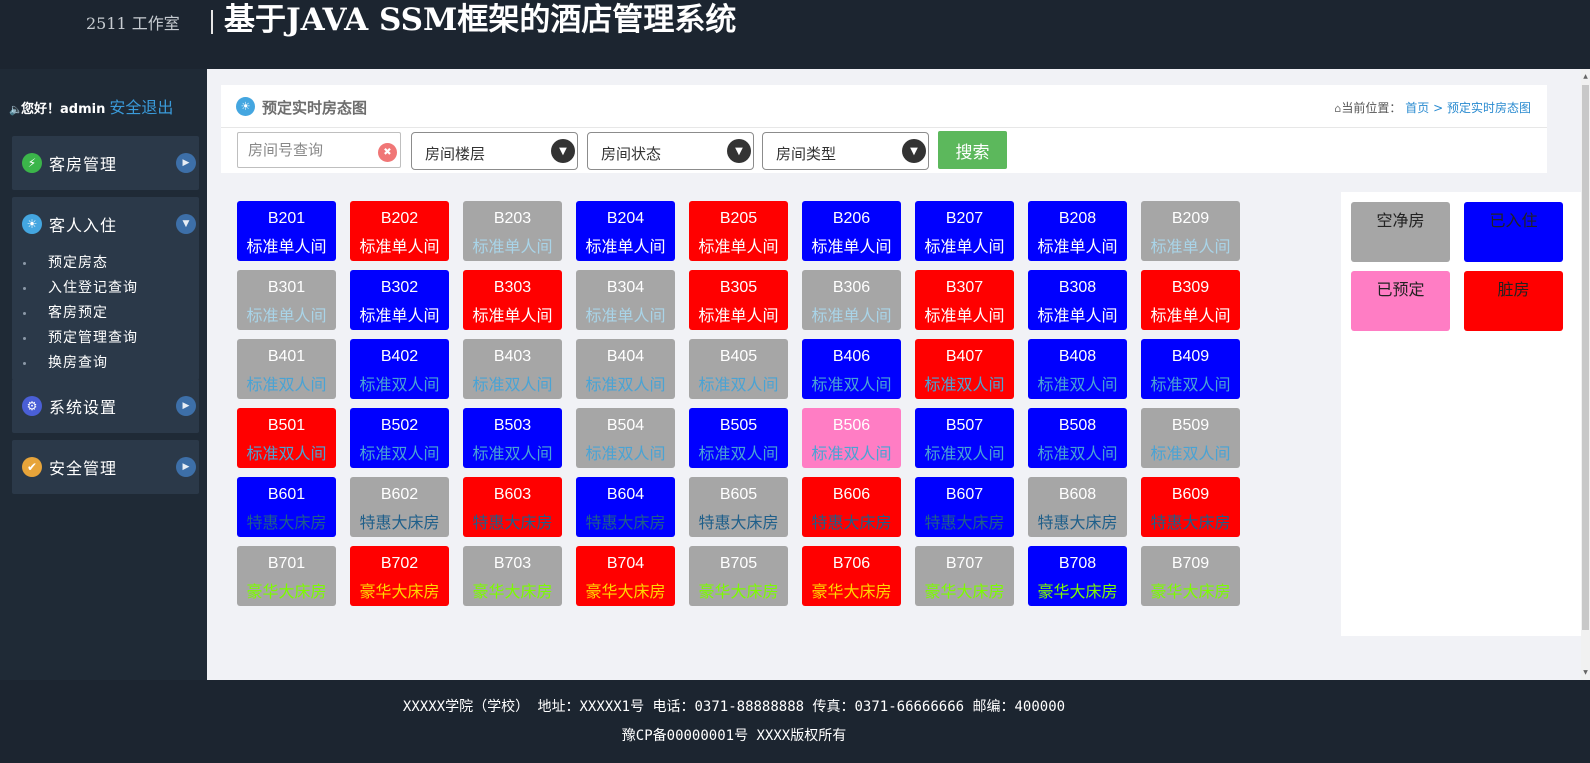  What do you see at coordinates (105, 363) in the screenshot?
I see `submenu-item-room-change-query: 换房查询` at bounding box center [105, 363].